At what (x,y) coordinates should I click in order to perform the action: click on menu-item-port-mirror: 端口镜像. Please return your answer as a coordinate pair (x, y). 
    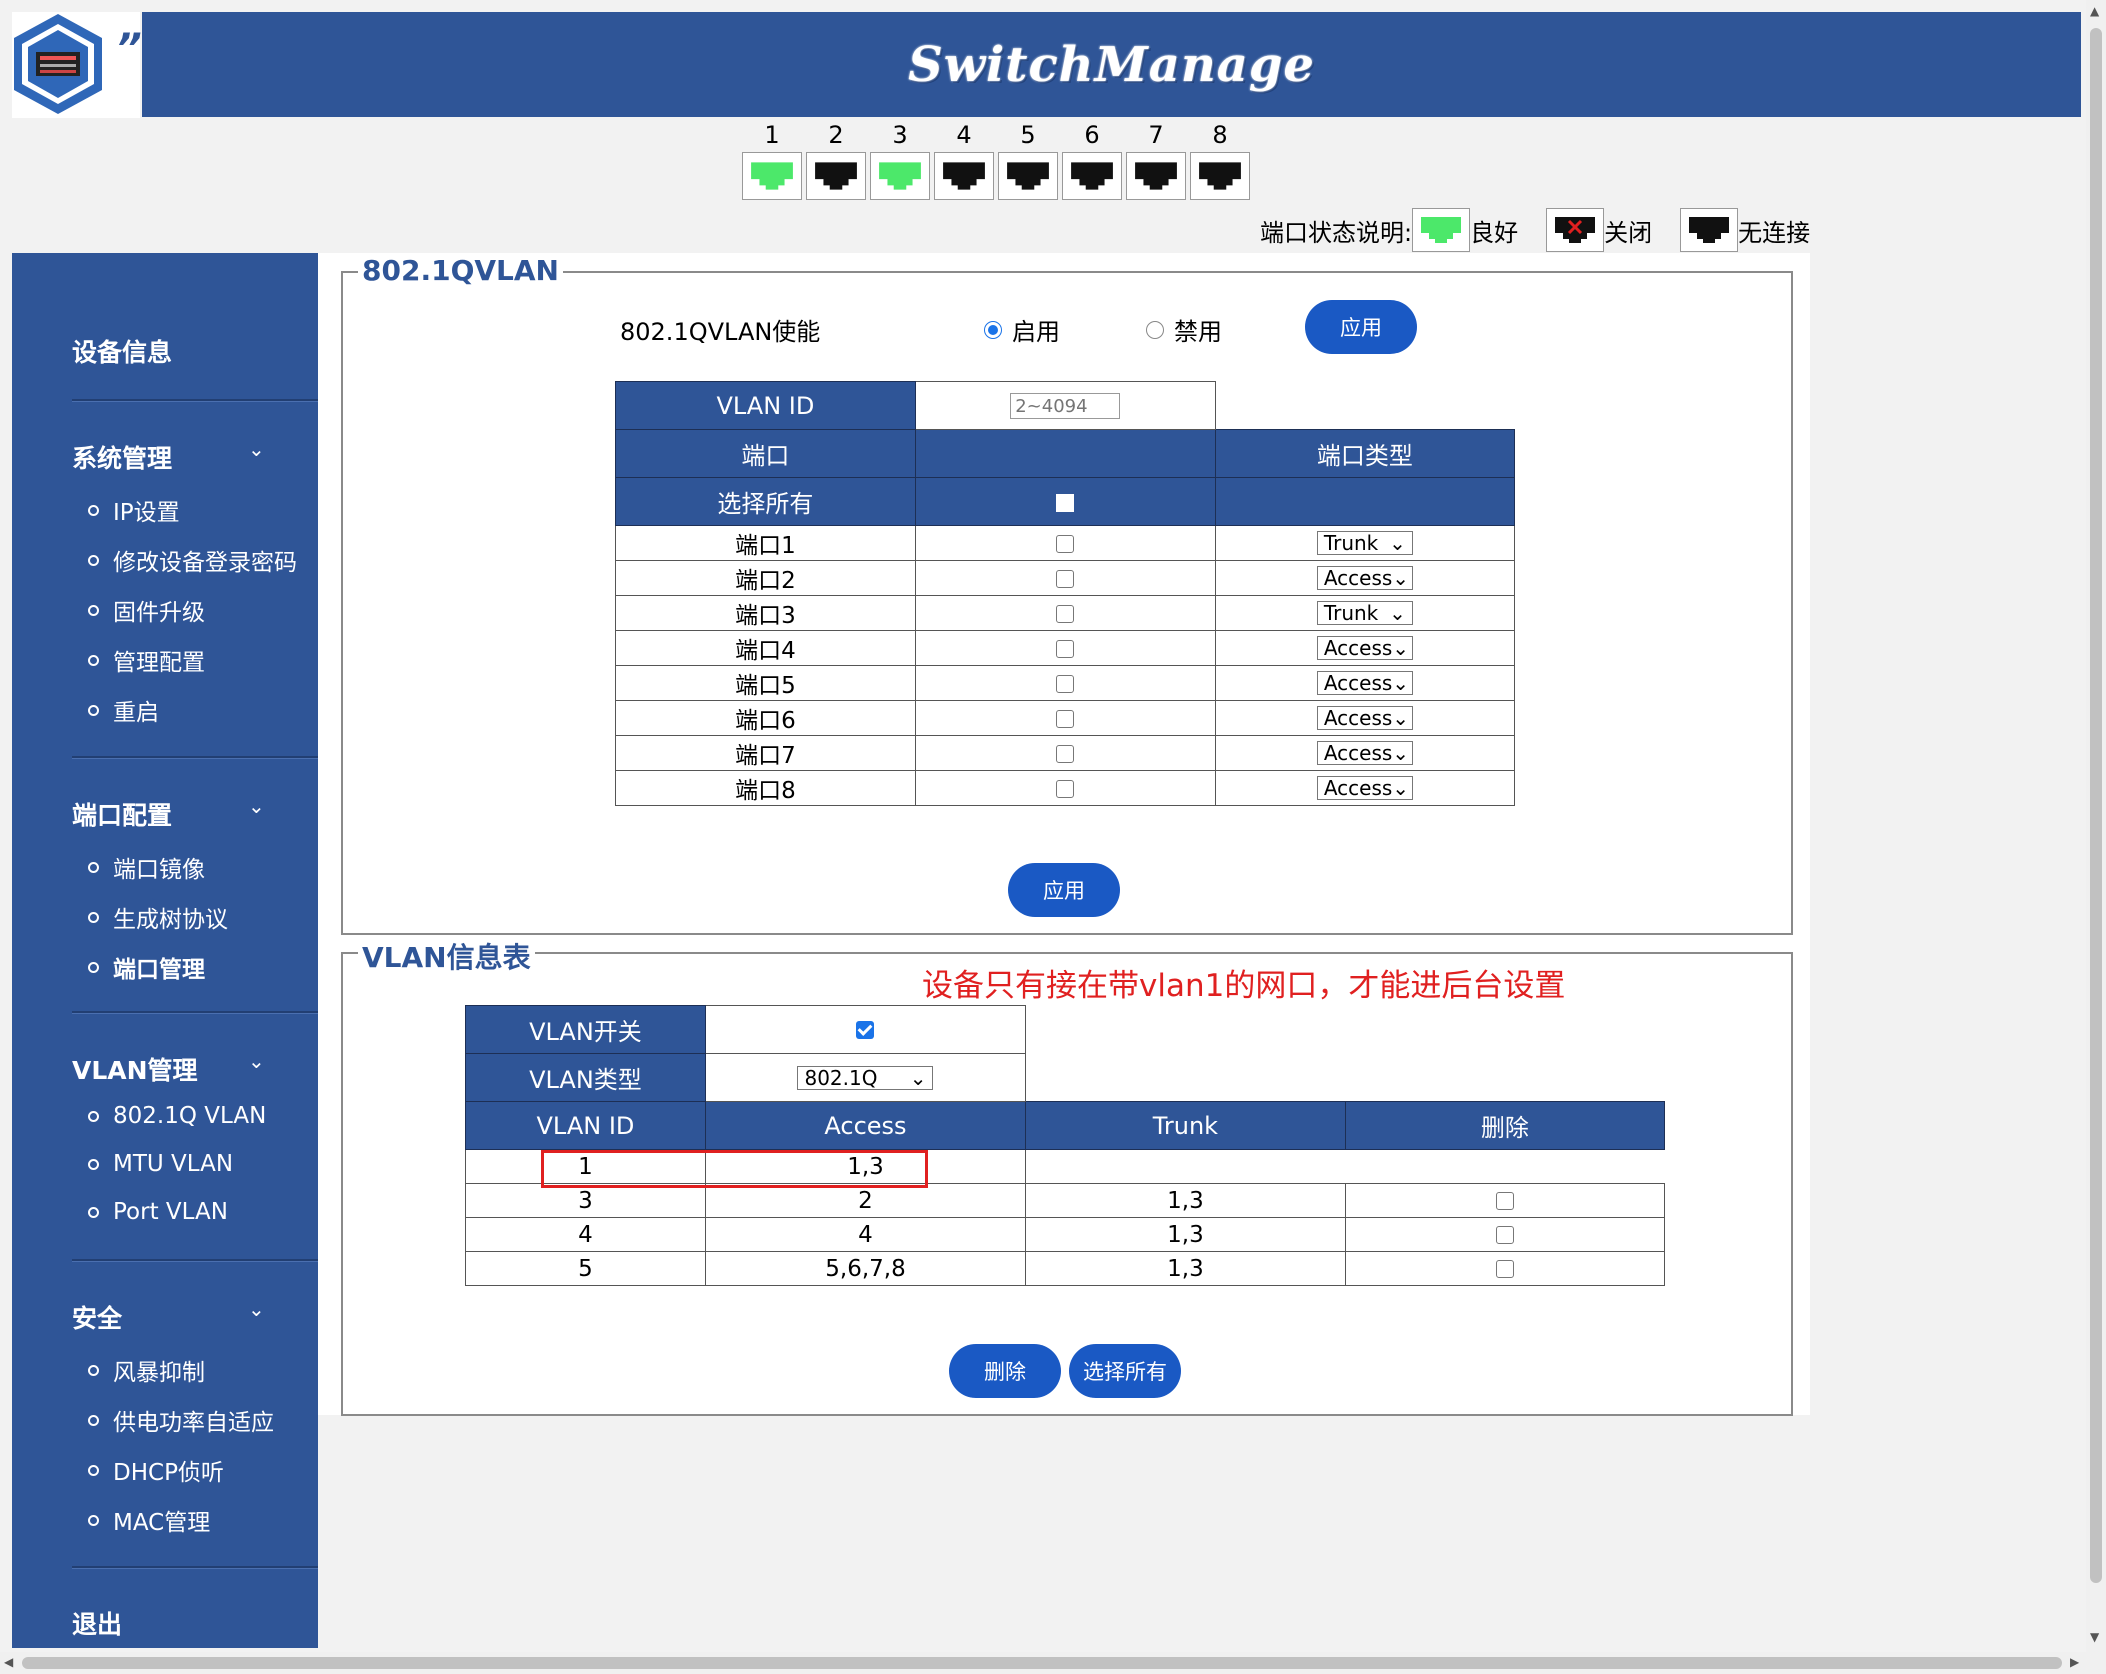
    Looking at the image, I should click on (146, 867).